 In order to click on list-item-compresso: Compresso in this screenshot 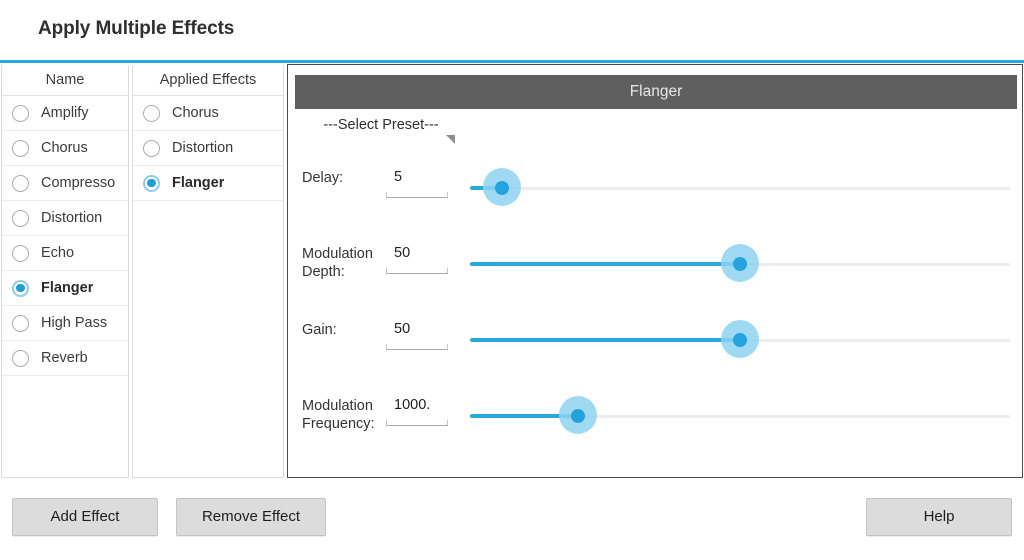, I will do `click(65, 183)`.